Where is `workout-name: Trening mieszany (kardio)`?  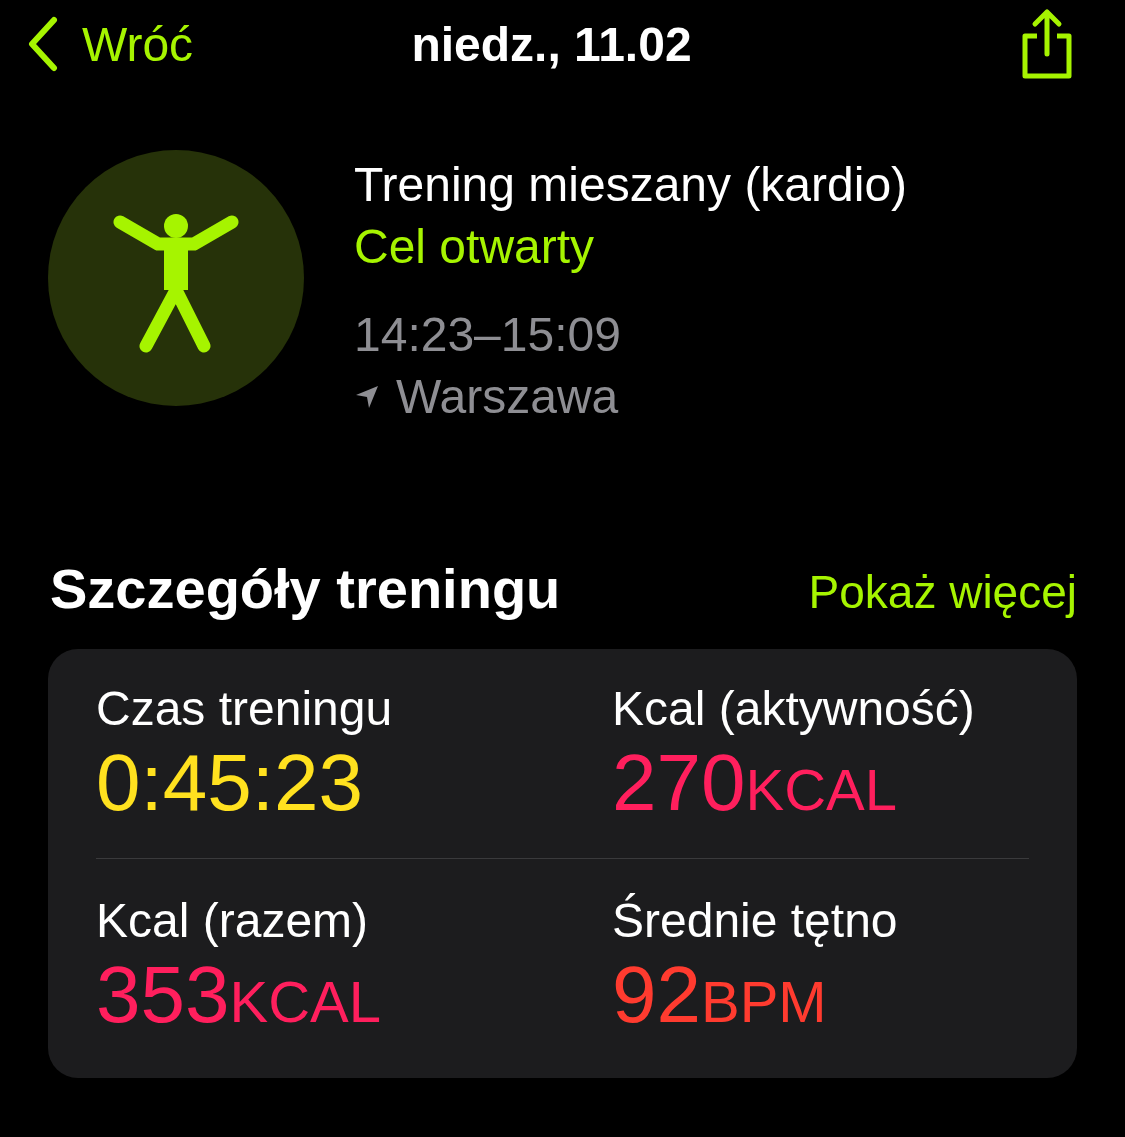 workout-name: Trening mieszany (kardio) is located at coordinates (631, 185).